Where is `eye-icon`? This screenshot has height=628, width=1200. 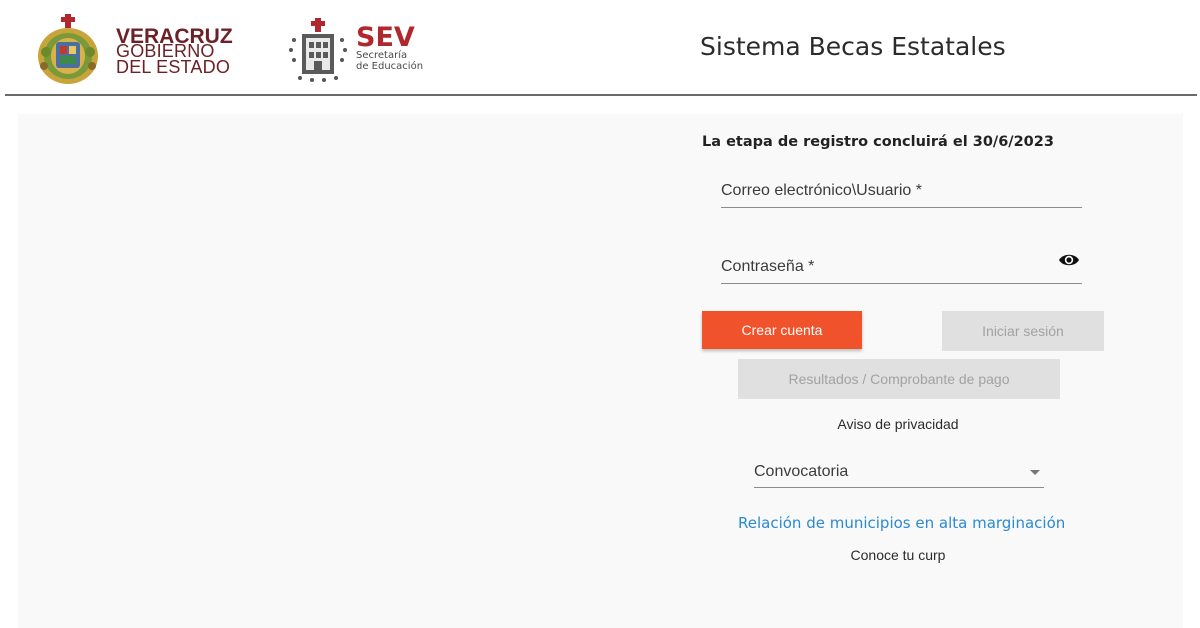 eye-icon is located at coordinates (1069, 260).